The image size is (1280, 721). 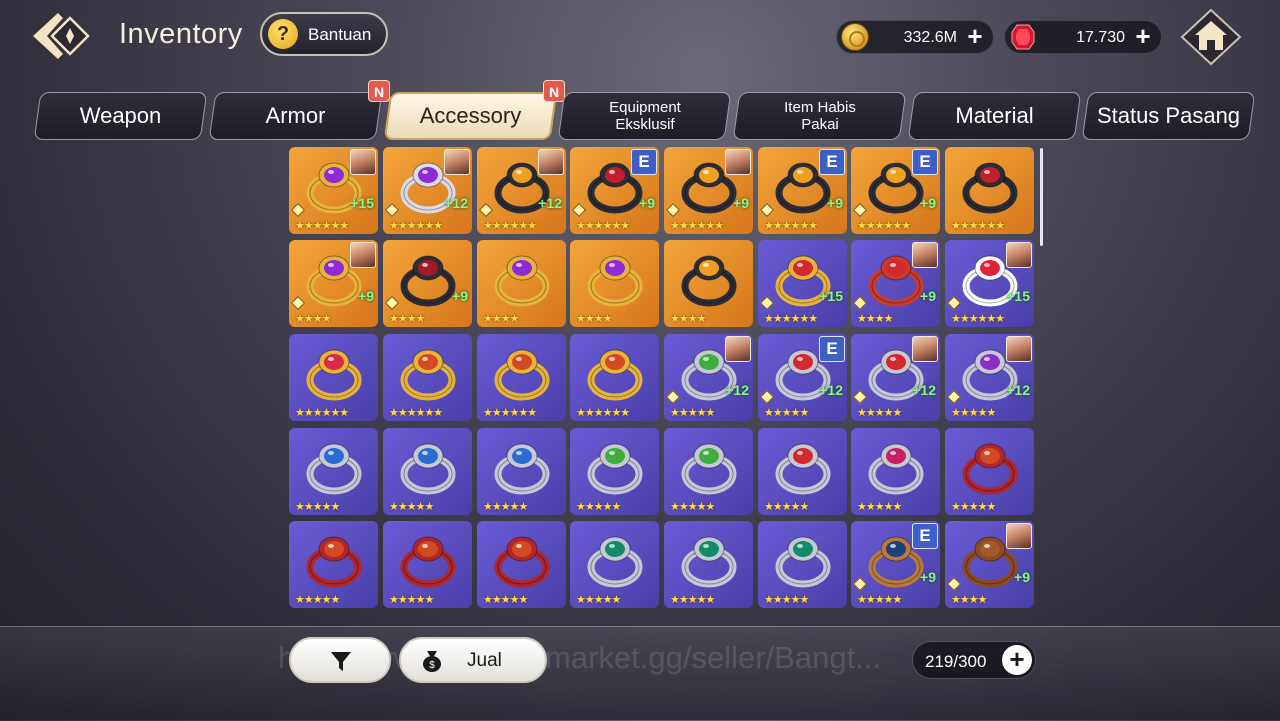 What do you see at coordinates (994, 116) in the screenshot?
I see `tab-material: Material` at bounding box center [994, 116].